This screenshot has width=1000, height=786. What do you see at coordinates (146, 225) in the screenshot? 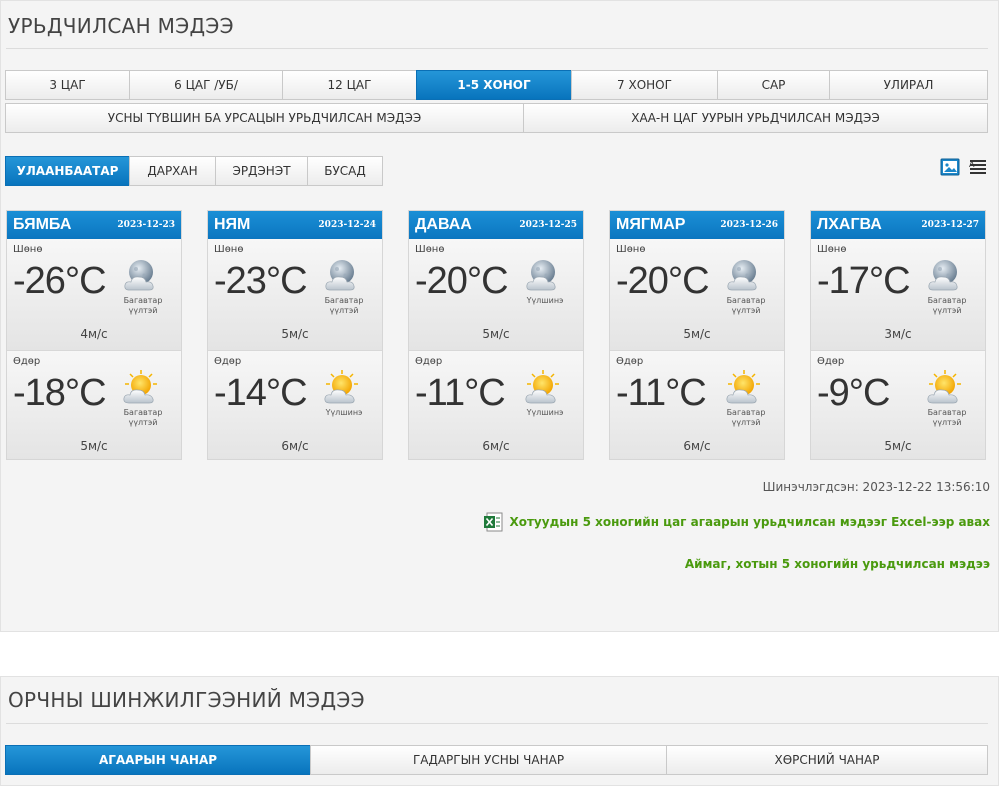
I see `card-date: 2023-12-23` at bounding box center [146, 225].